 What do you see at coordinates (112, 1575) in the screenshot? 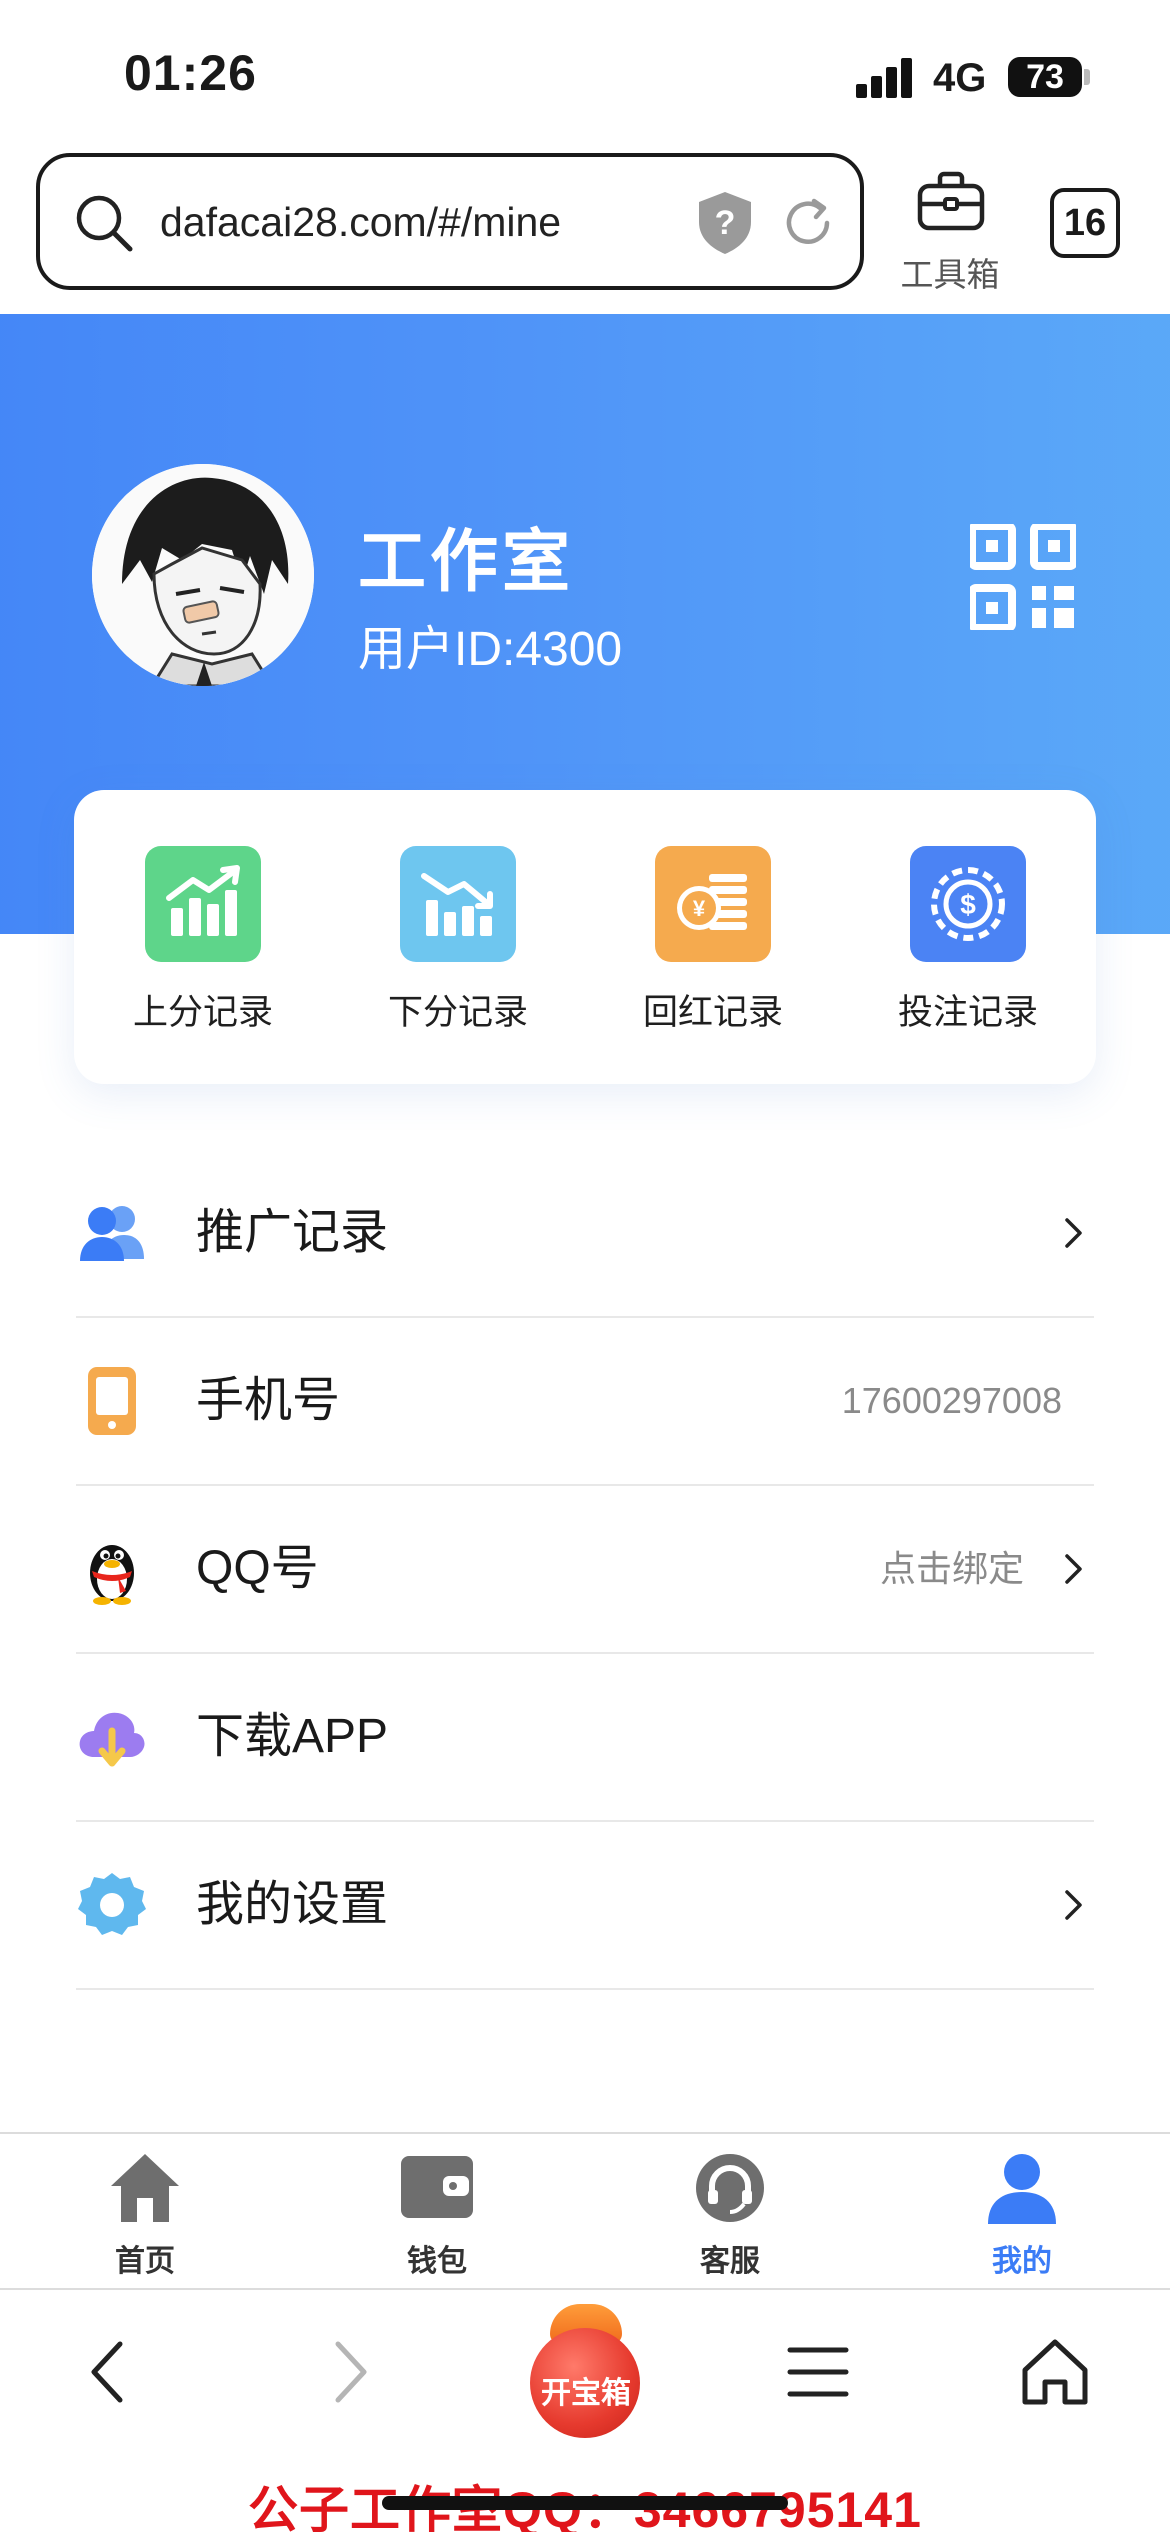
I see `qq-penguin-icon` at bounding box center [112, 1575].